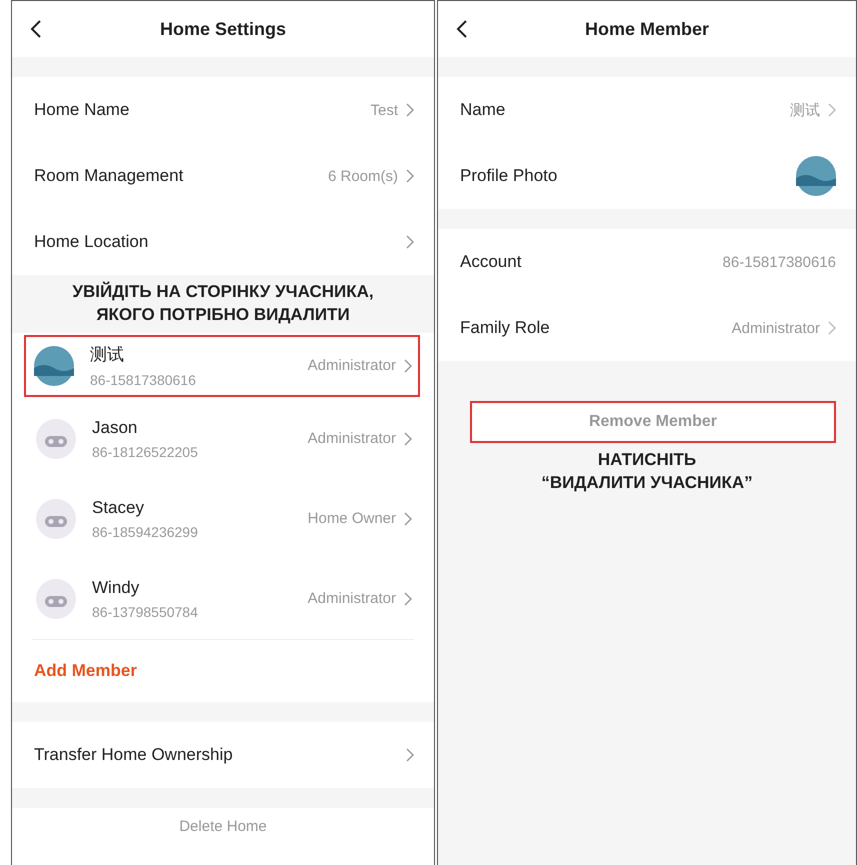 This screenshot has width=857, height=865. What do you see at coordinates (91, 242) in the screenshot?
I see `row-label: Home Location` at bounding box center [91, 242].